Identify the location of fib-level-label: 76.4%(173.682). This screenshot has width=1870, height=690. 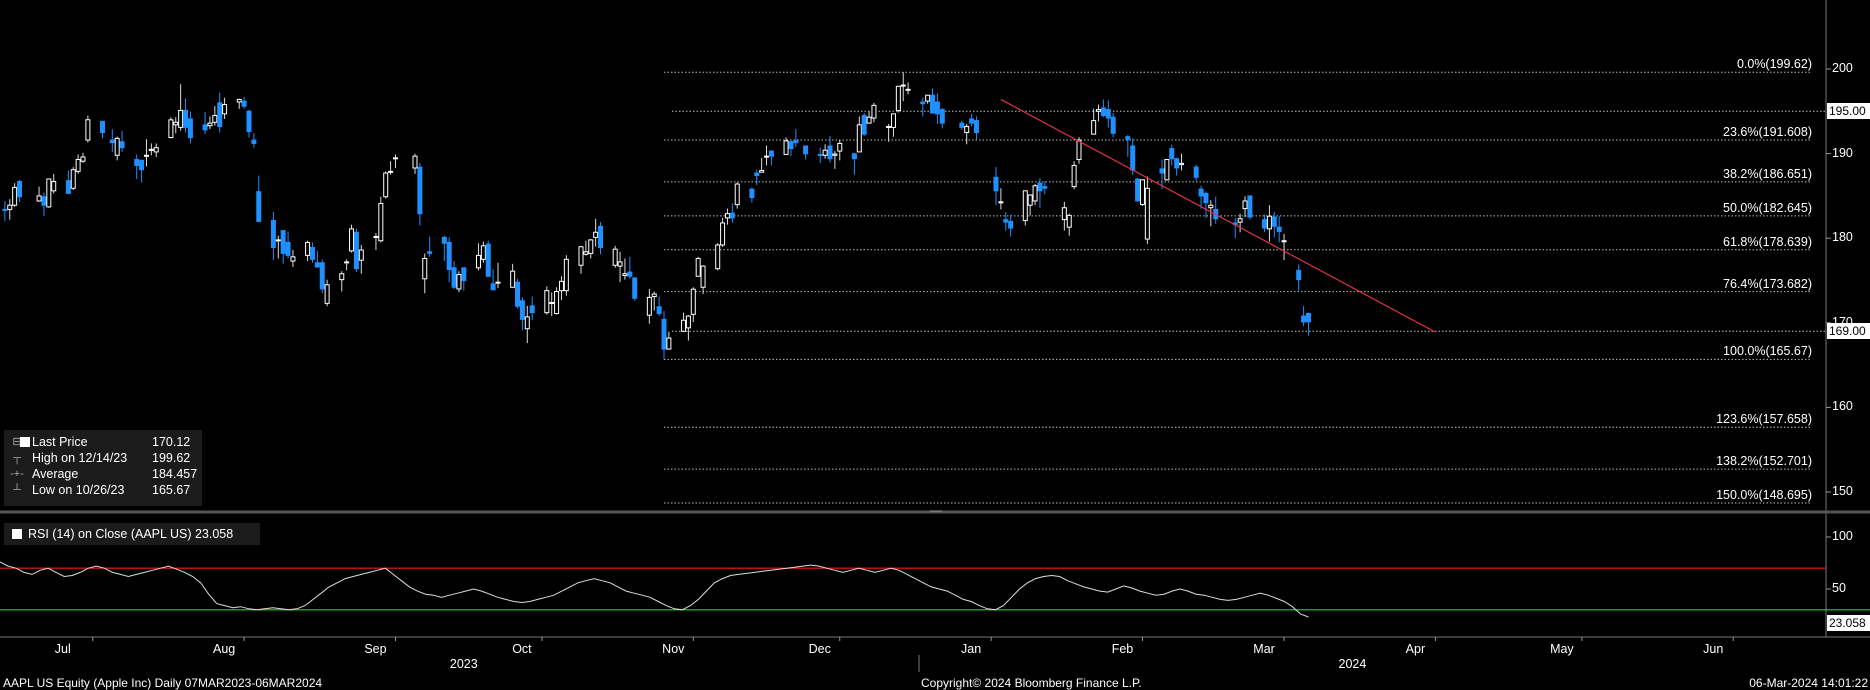
(1767, 283).